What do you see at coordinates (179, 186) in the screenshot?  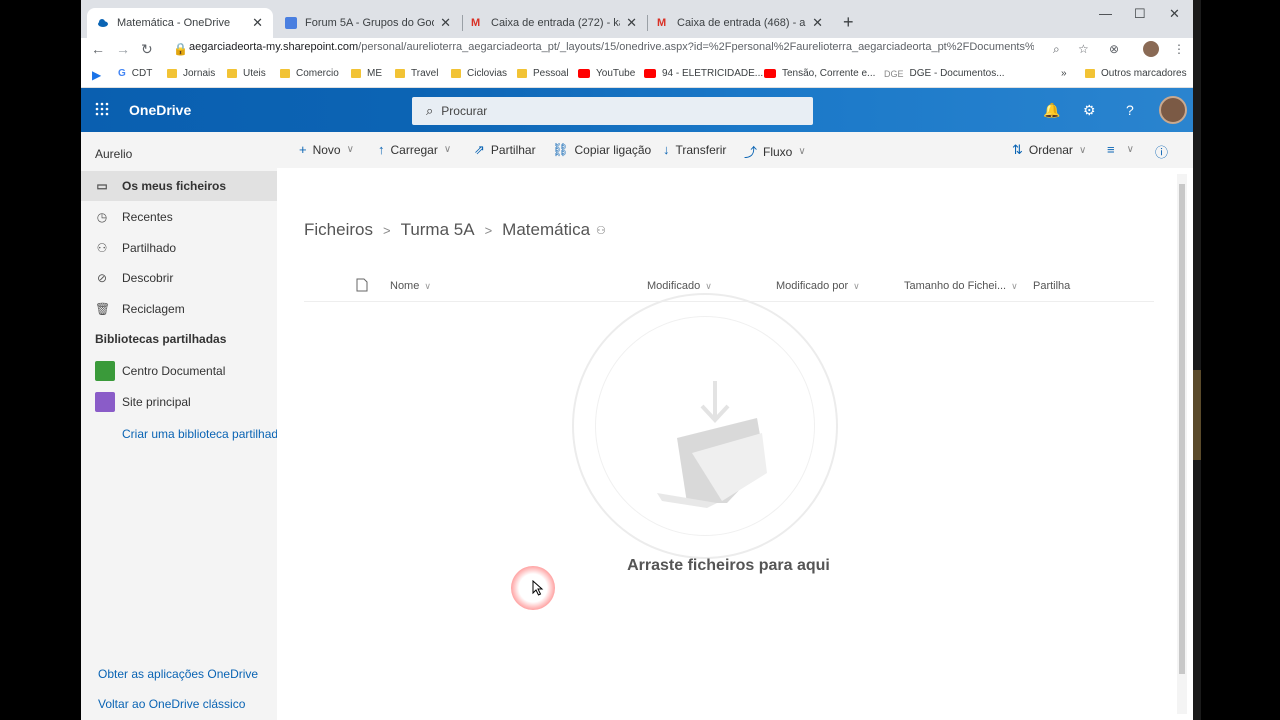 I see `nav-my-files: ▭ Os meus ficheiros` at bounding box center [179, 186].